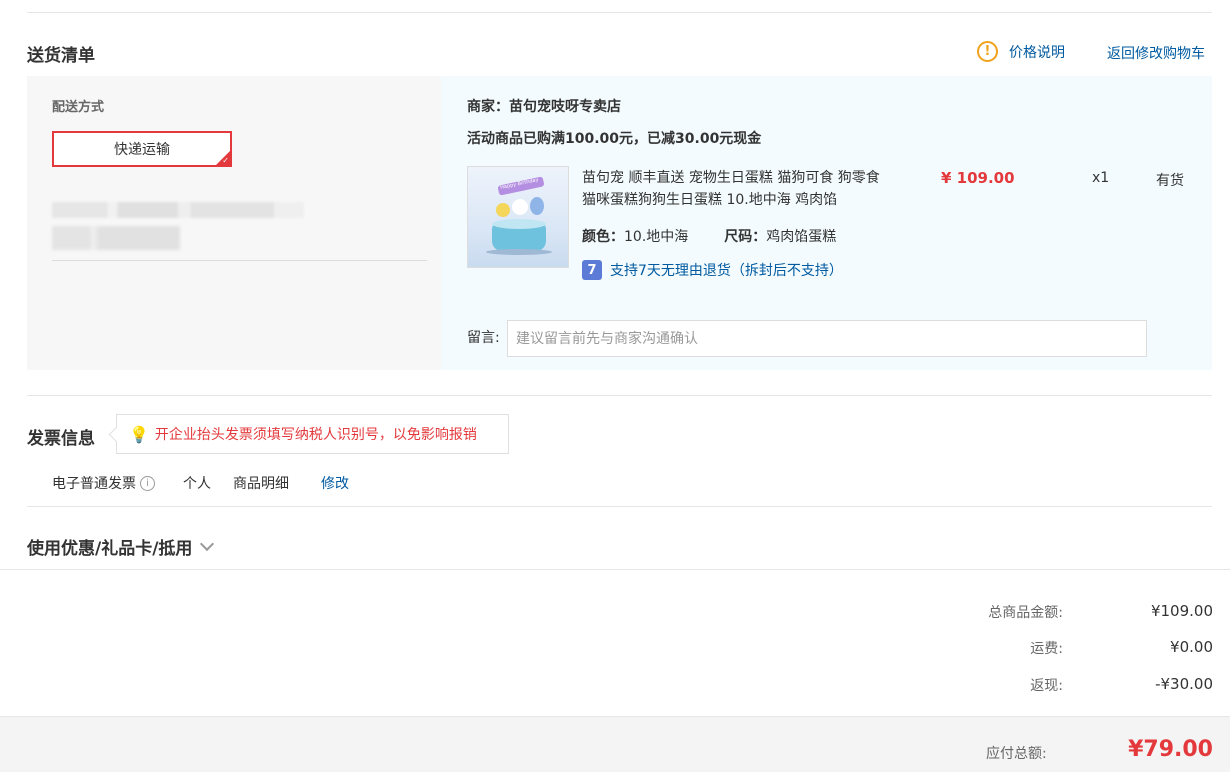  I want to click on cake-plate, so click(519, 252).